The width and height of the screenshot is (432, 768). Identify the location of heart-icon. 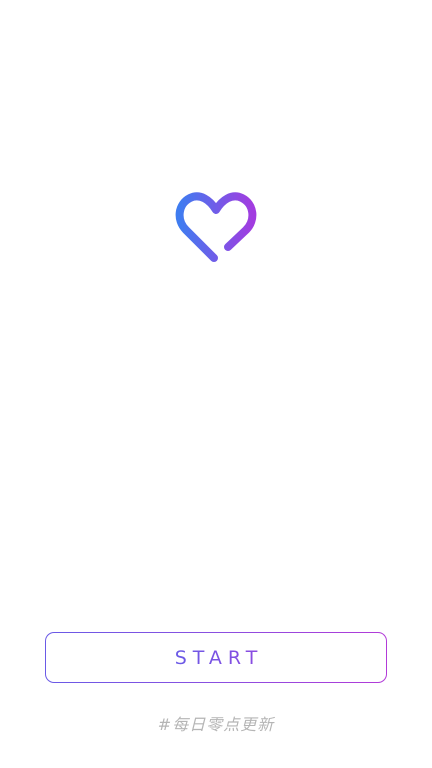
(216, 228).